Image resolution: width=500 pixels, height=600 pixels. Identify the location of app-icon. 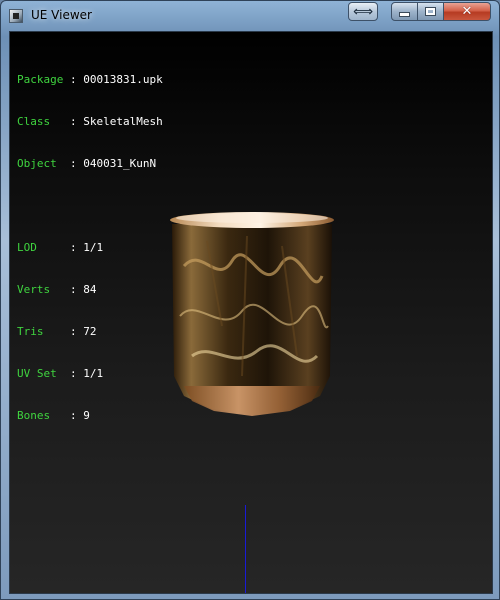
(16, 16).